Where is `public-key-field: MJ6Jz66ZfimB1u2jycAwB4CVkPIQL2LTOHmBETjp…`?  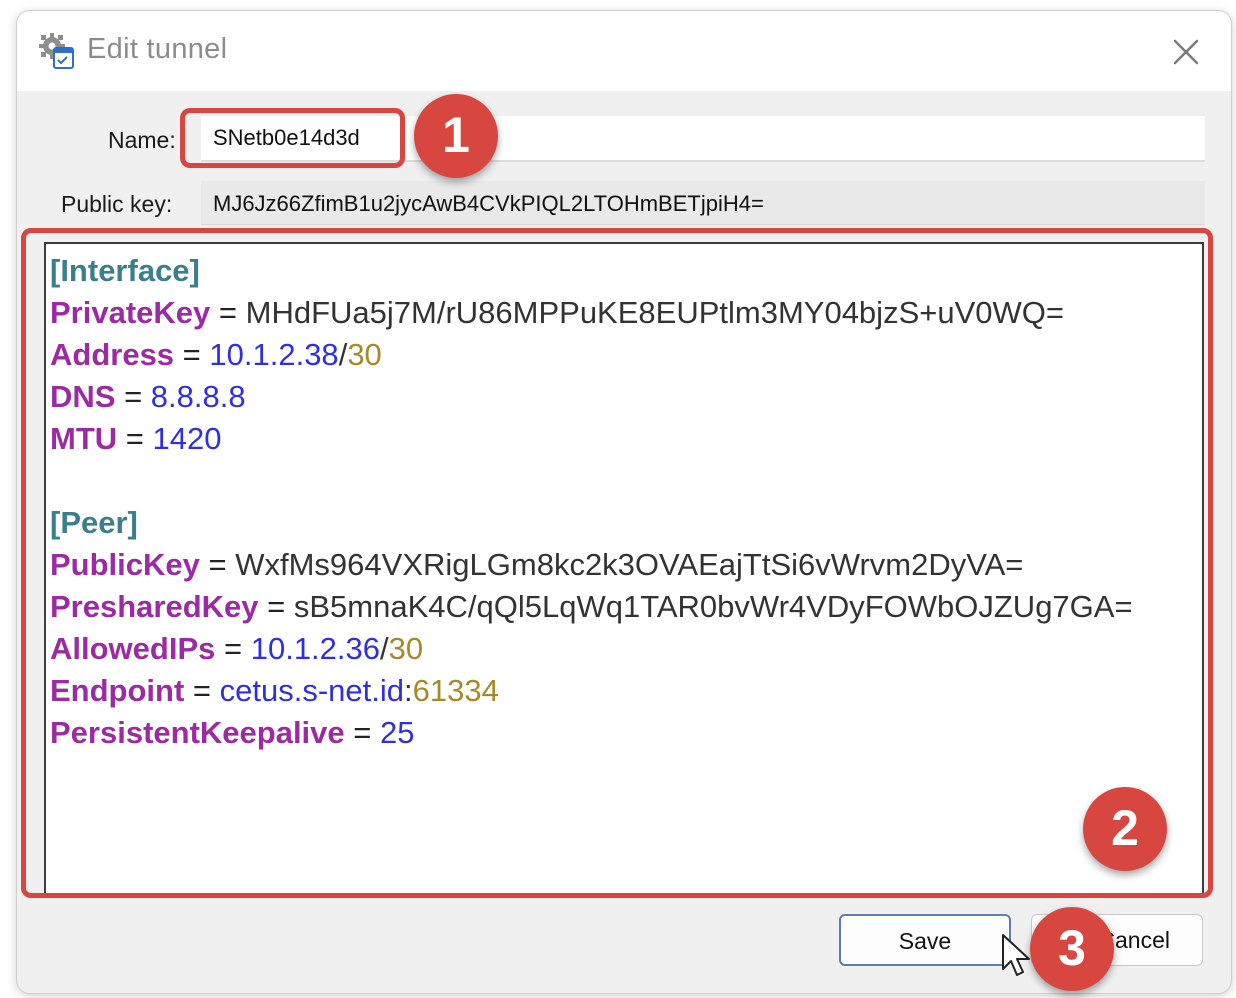
public-key-field: MJ6Jz66ZfimB1u2jycAwB4CVkPIQL2LTOHmBETjp… is located at coordinates (703, 203).